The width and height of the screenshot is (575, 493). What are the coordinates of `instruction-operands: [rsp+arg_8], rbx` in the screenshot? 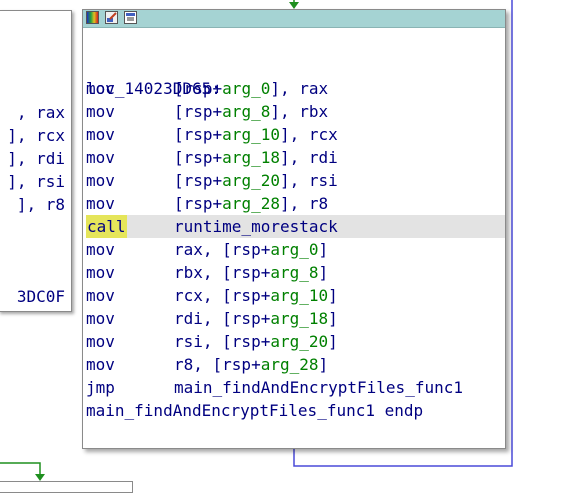 It's located at (251, 111).